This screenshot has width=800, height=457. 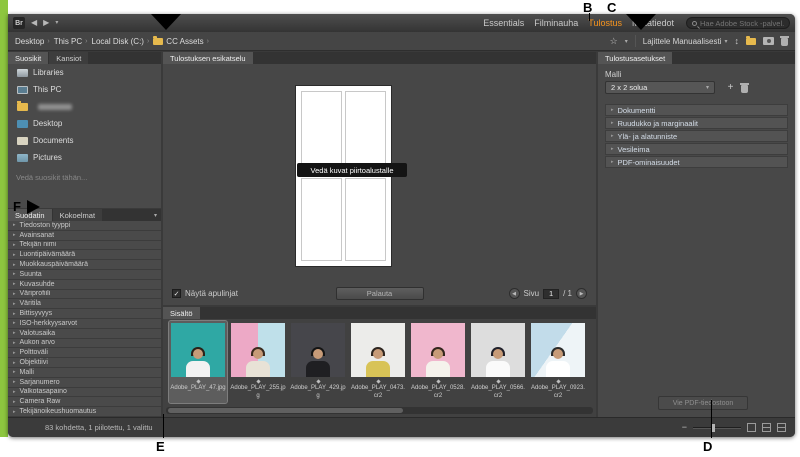 What do you see at coordinates (766, 427) in the screenshot?
I see `view-details-icon` at bounding box center [766, 427].